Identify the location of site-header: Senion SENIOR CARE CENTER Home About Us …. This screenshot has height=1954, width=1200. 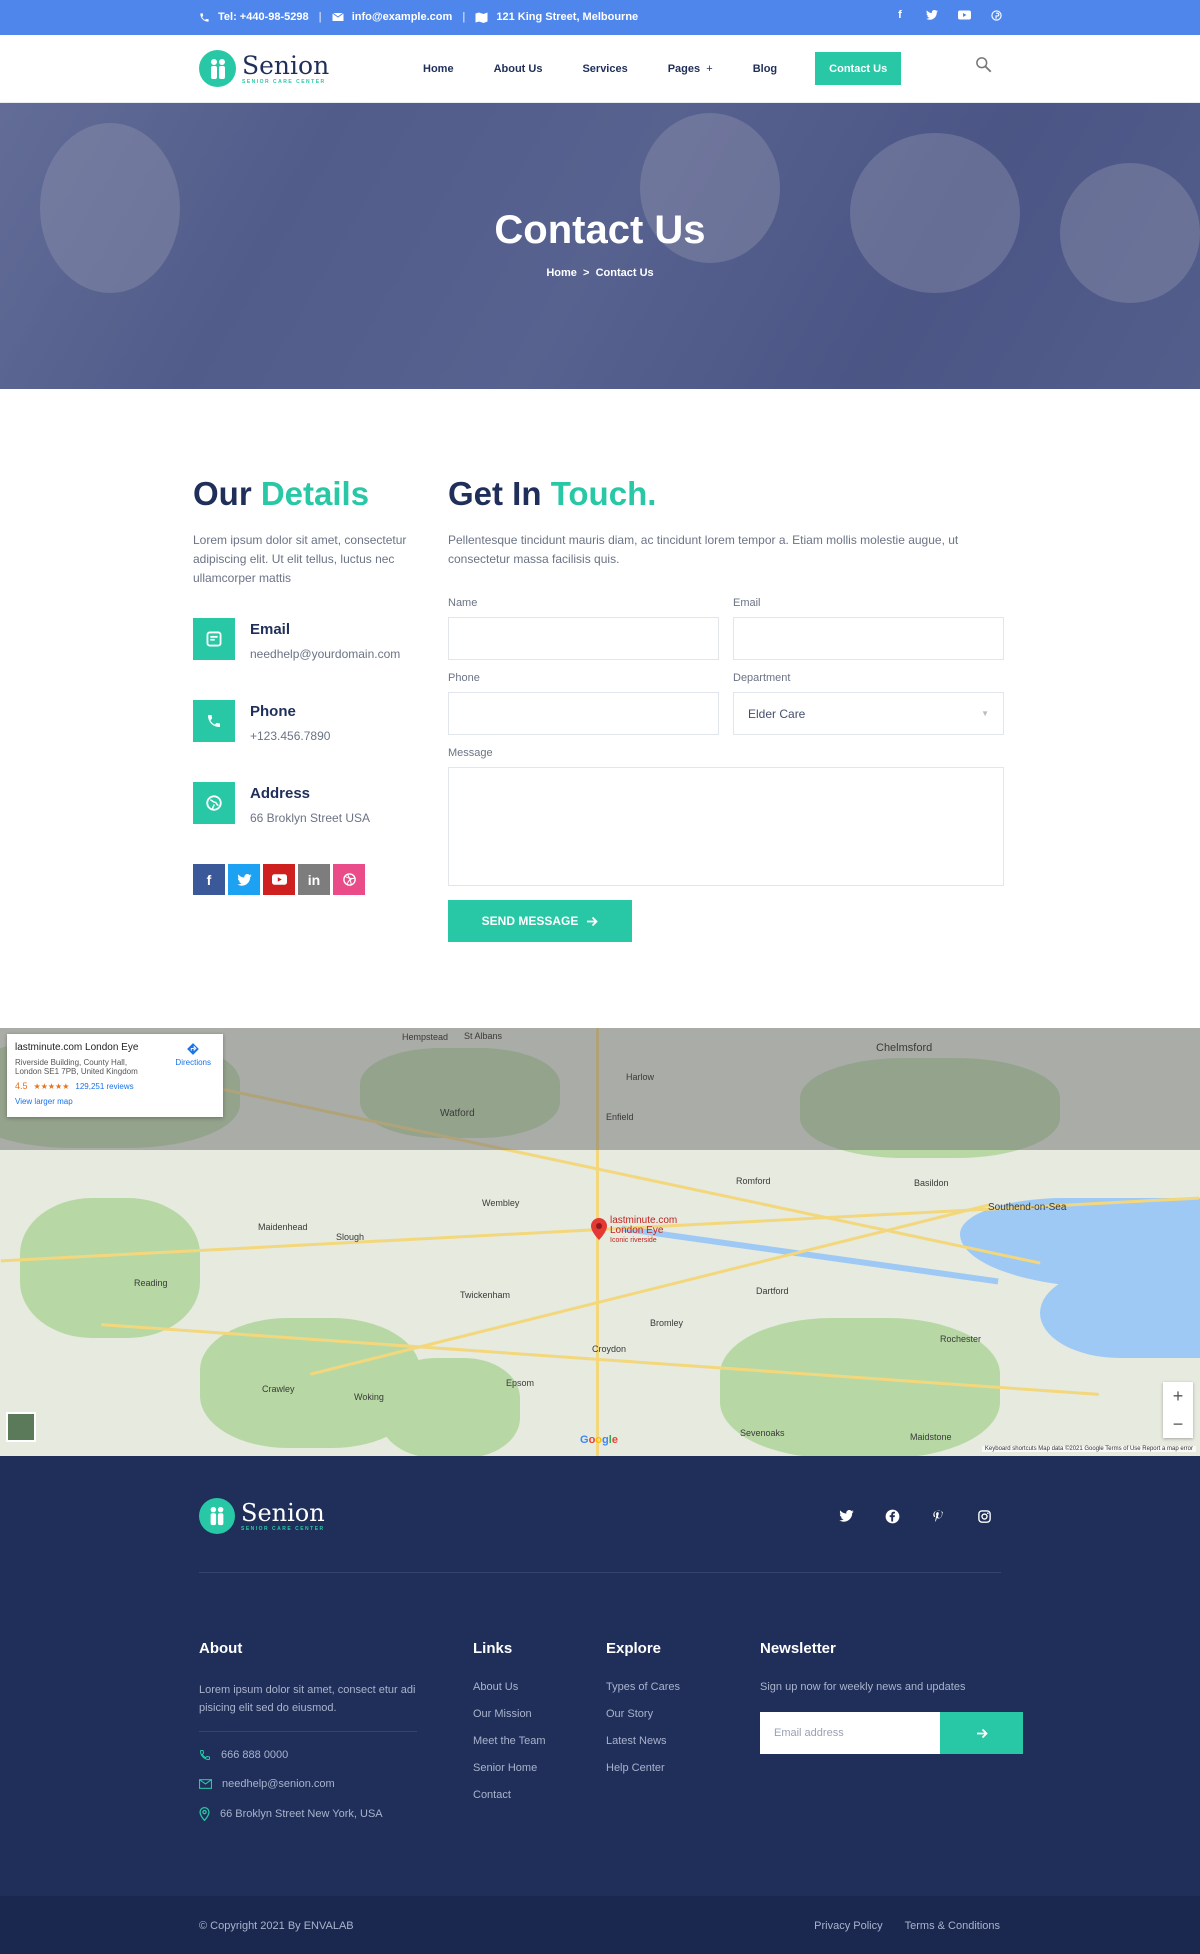
(600, 69).